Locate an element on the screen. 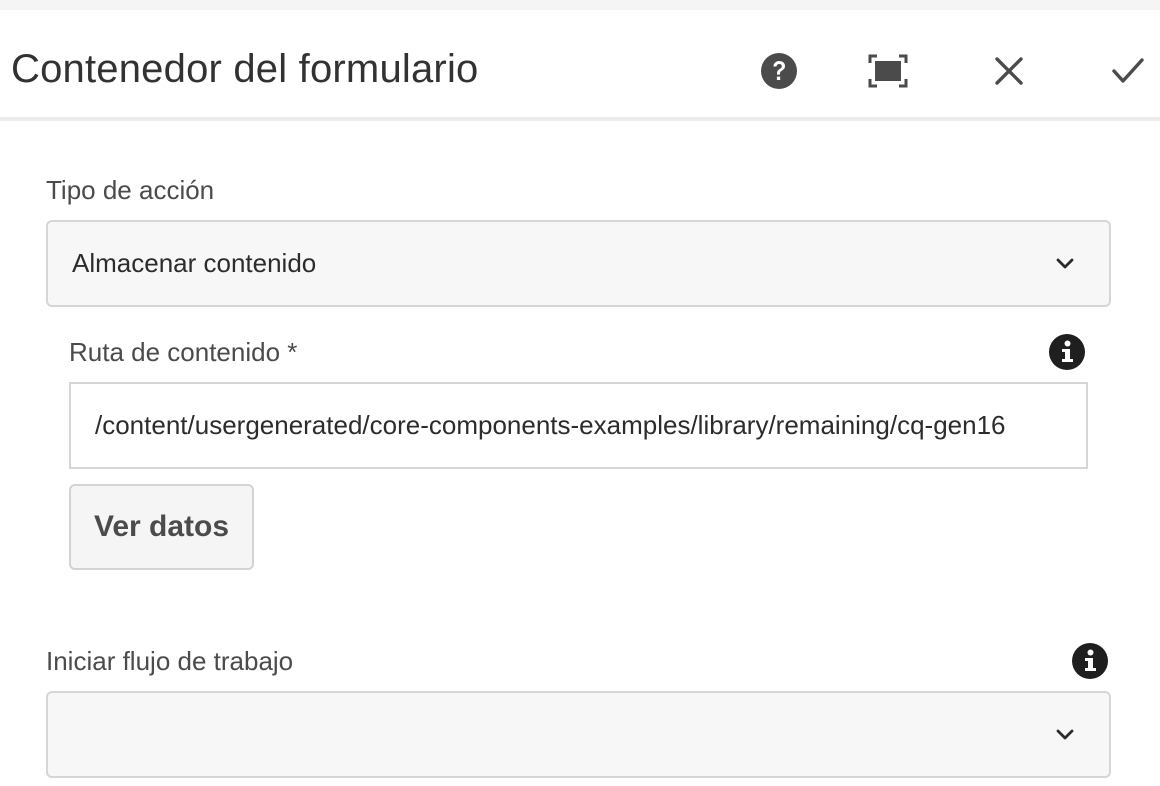 The width and height of the screenshot is (1160, 786). fullscreen-button is located at coordinates (888, 71).